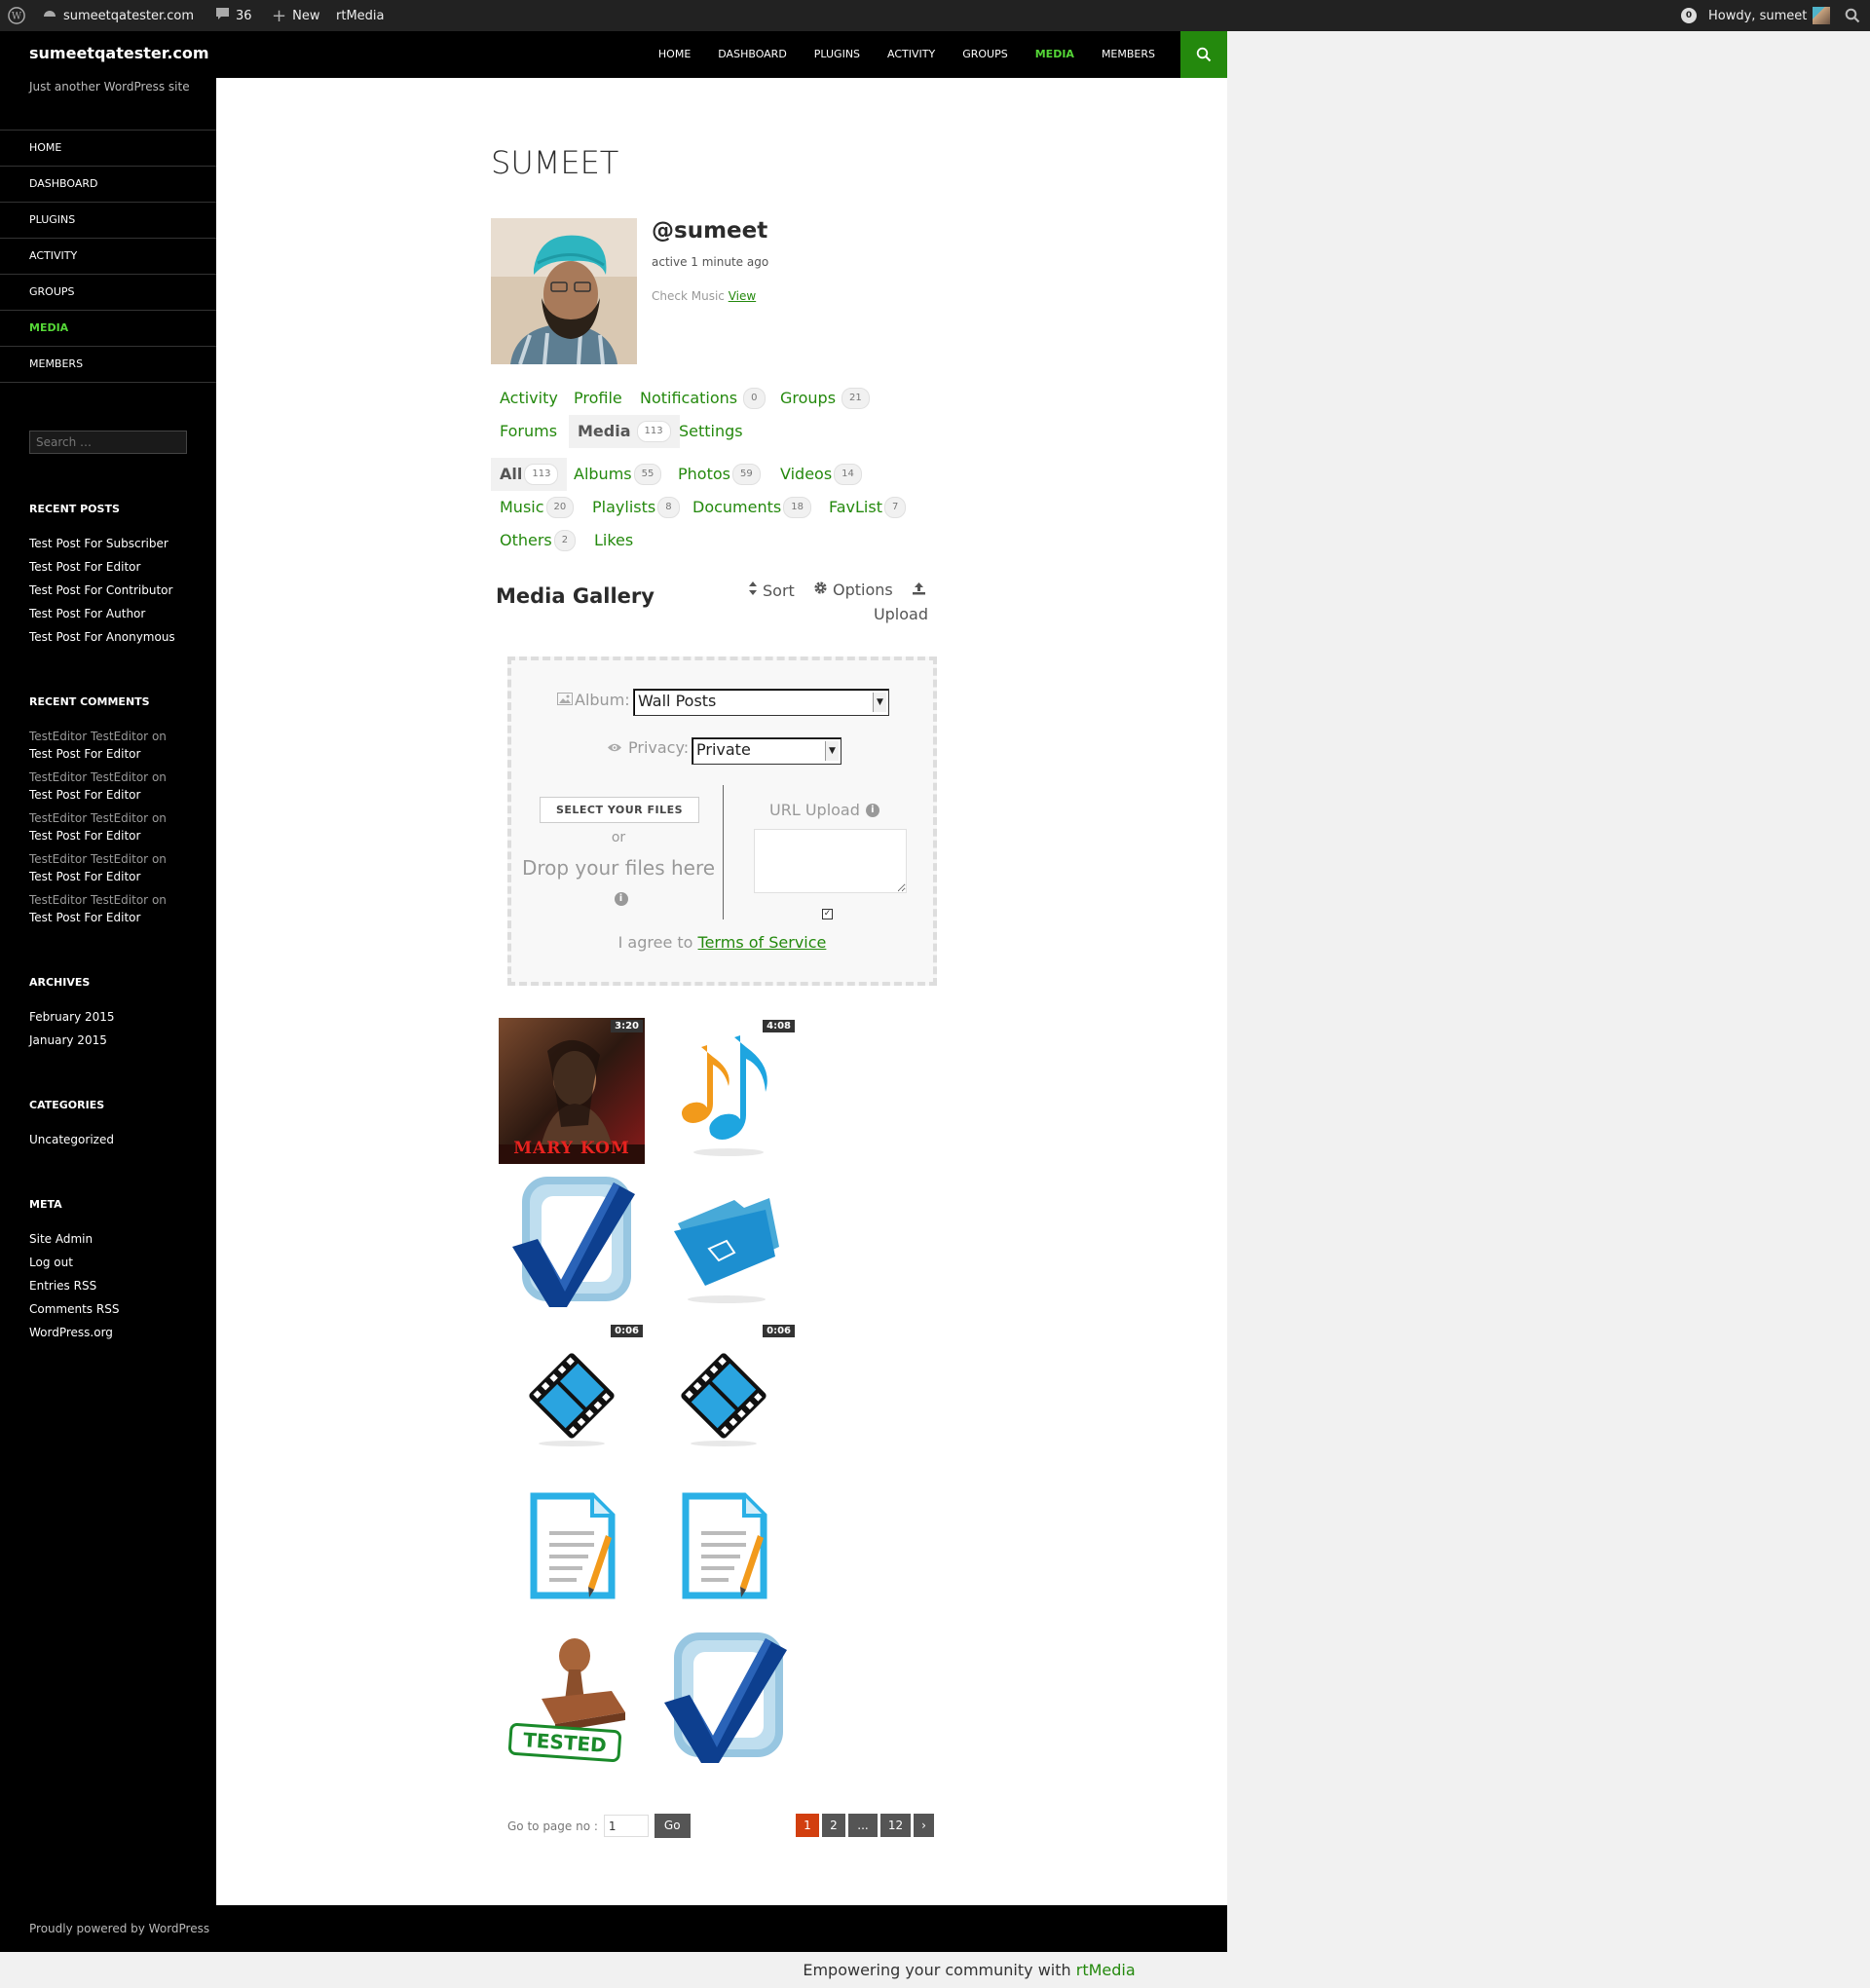  I want to click on meta-comments-rss: Comments RSS, so click(117, 1309).